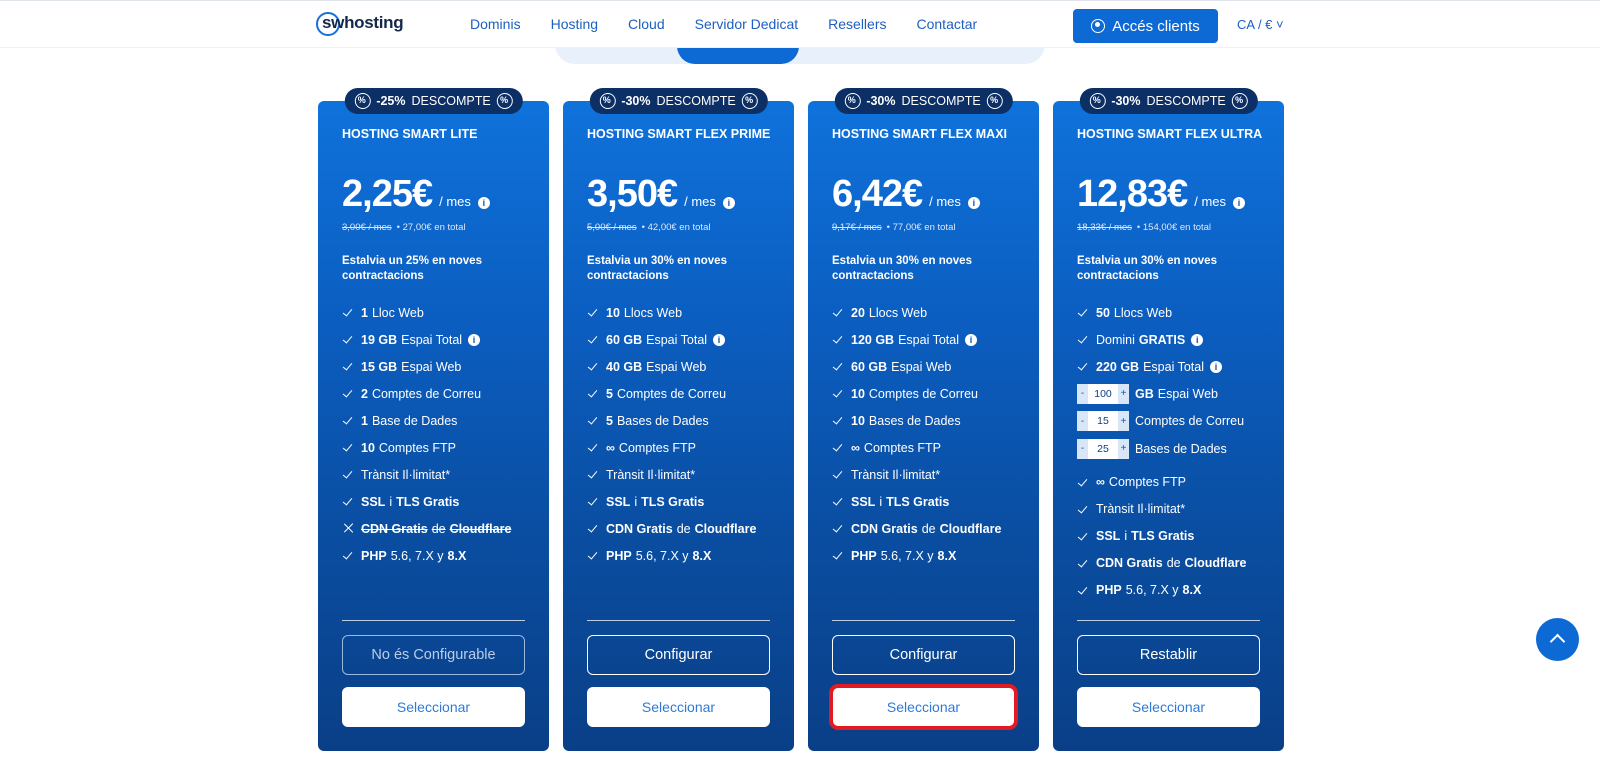  I want to click on quantity-stepper: - 25 +, so click(1103, 448).